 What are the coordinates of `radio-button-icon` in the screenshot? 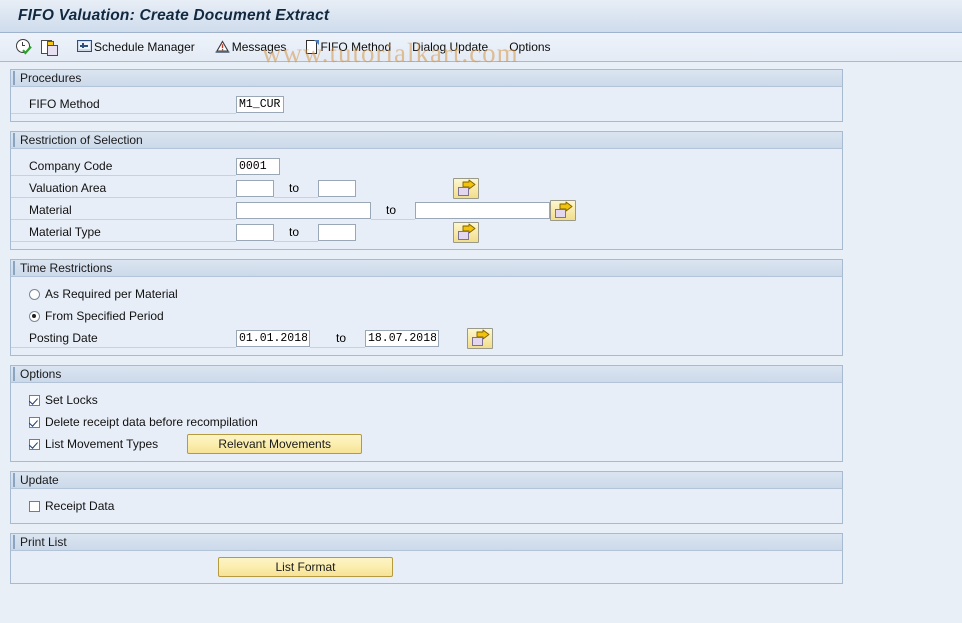 It's located at (34, 294).